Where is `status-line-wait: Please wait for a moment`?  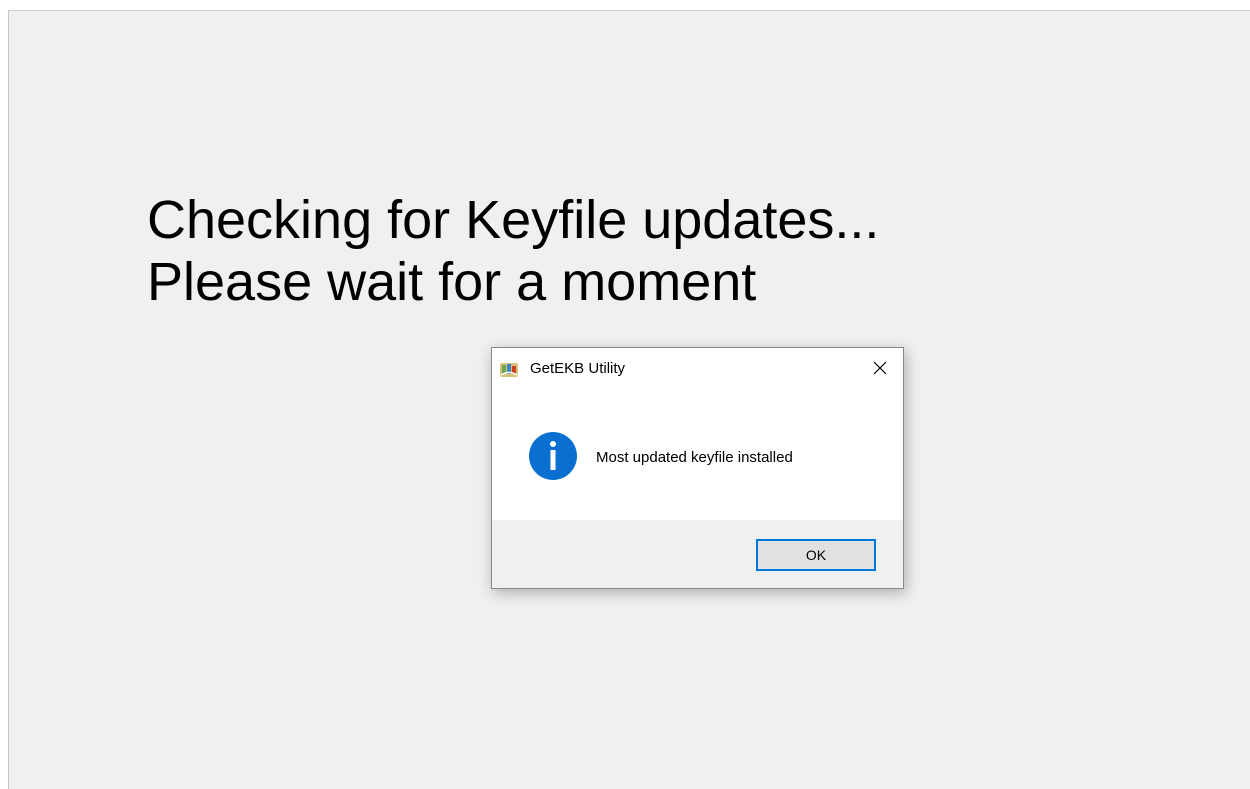
status-line-wait: Please wait for a moment is located at coordinates (452, 282).